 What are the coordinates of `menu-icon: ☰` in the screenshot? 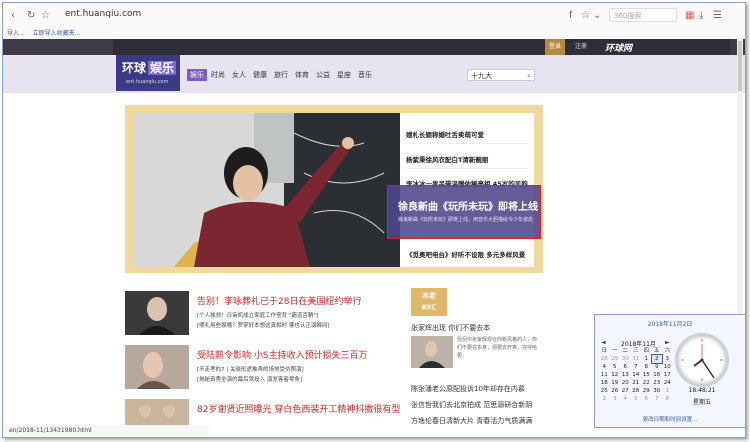 It's located at (717, 16).